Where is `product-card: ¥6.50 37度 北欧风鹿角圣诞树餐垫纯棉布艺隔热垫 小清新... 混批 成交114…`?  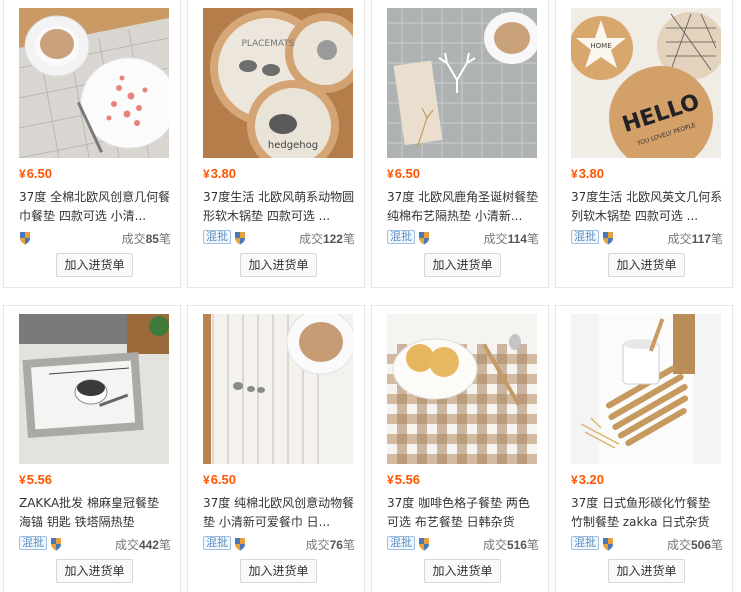
product-card: ¥6.50 37度 北欧风鹿角圣诞树餐垫纯棉布艺隔热垫 小清新... 混批 成交114… is located at coordinates (460, 144).